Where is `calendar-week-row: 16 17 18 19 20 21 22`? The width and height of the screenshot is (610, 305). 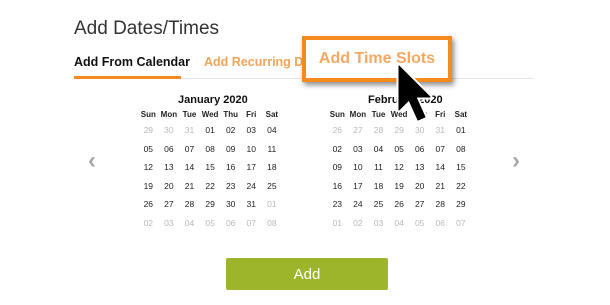 calendar-week-row: 16 17 18 19 20 21 22 is located at coordinates (399, 186).